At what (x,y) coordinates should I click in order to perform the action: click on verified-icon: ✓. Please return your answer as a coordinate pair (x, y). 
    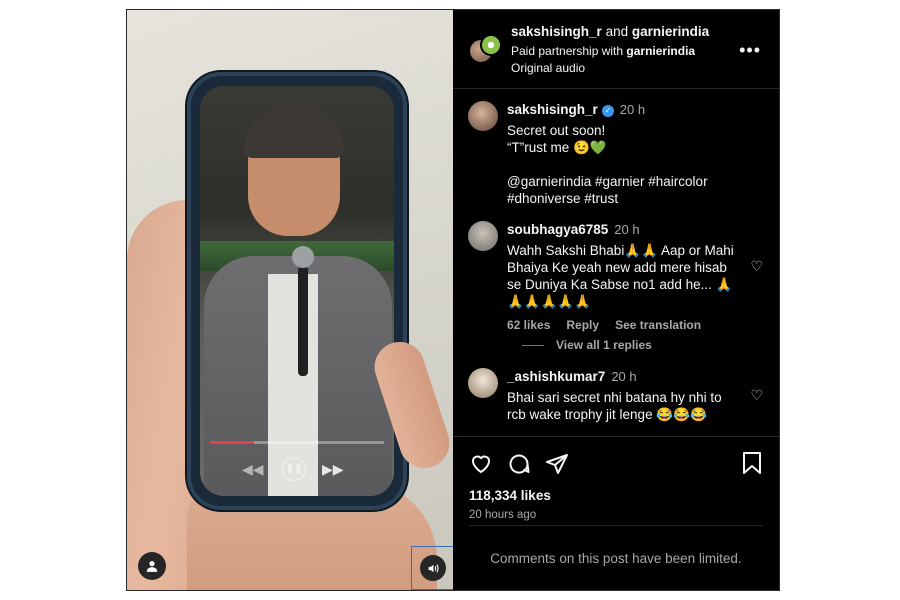
    Looking at the image, I should click on (607, 111).